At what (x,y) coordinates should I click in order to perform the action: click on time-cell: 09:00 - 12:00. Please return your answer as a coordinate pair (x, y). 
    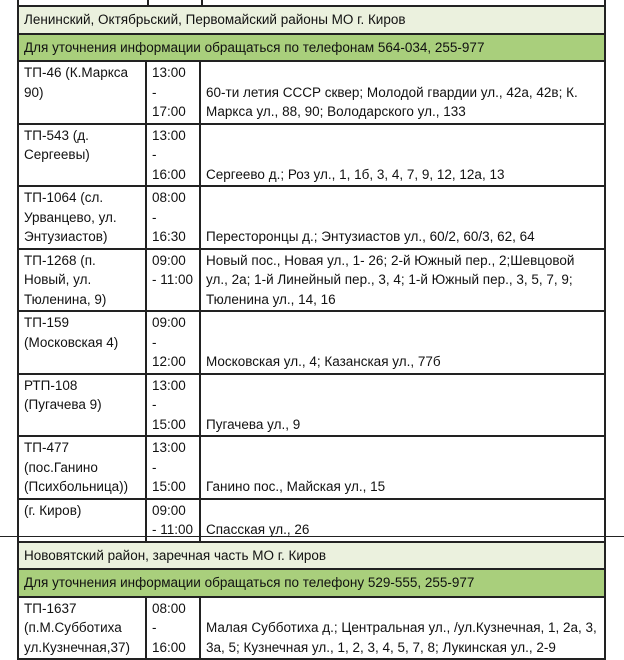
    Looking at the image, I should click on (173, 342).